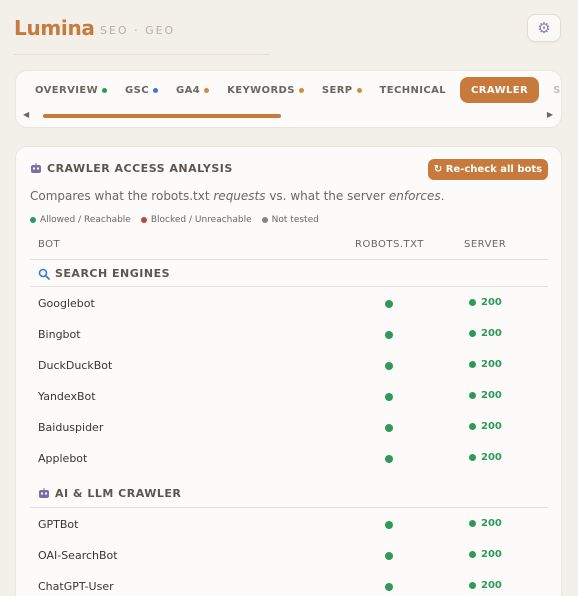 This screenshot has width=578, height=596. What do you see at coordinates (289, 428) in the screenshot?
I see `table-row: Baiduspider 200` at bounding box center [289, 428].